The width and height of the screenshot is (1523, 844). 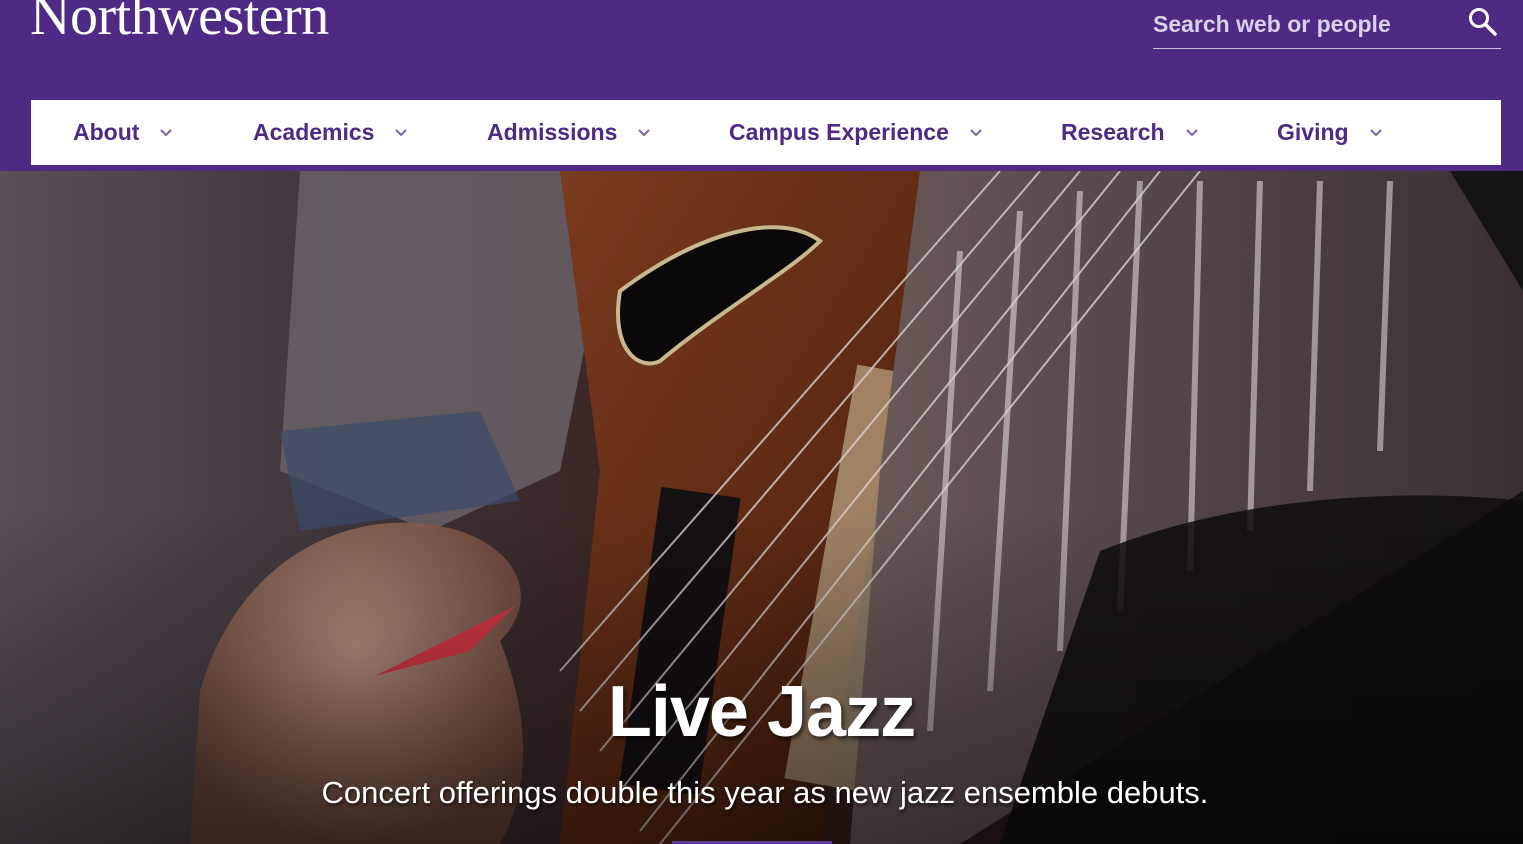 I want to click on nav-item-admissions: Admissions, so click(x=569, y=132).